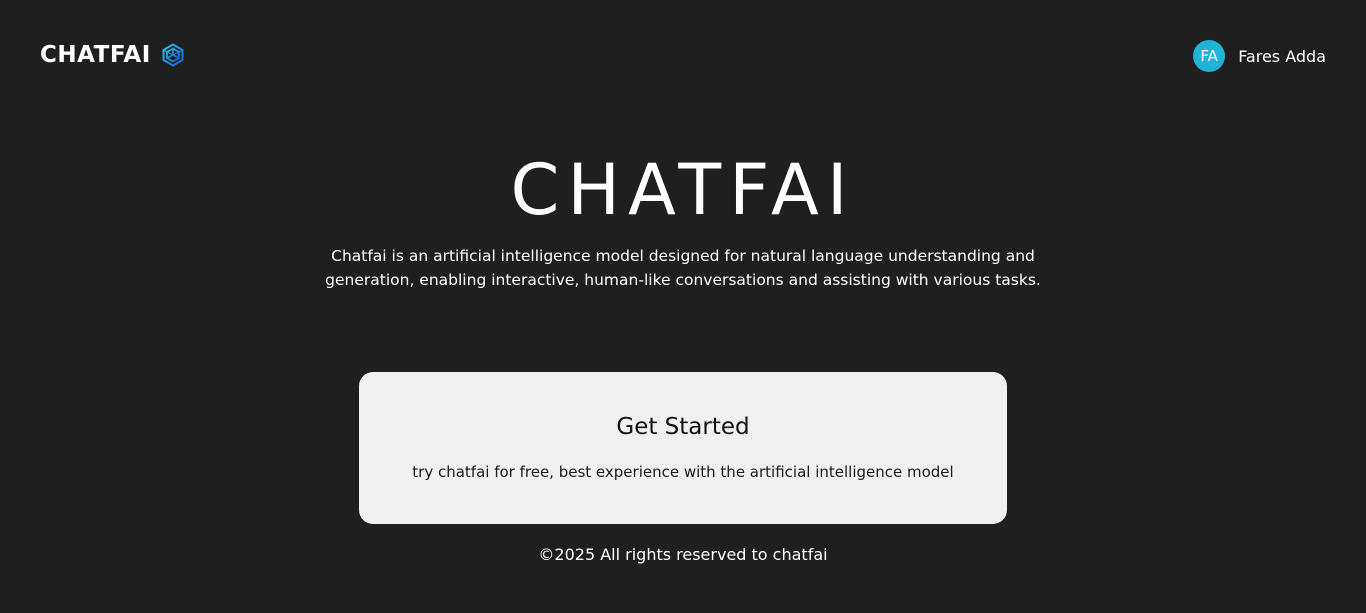  I want to click on hexagon-logo-icon, so click(173, 55).